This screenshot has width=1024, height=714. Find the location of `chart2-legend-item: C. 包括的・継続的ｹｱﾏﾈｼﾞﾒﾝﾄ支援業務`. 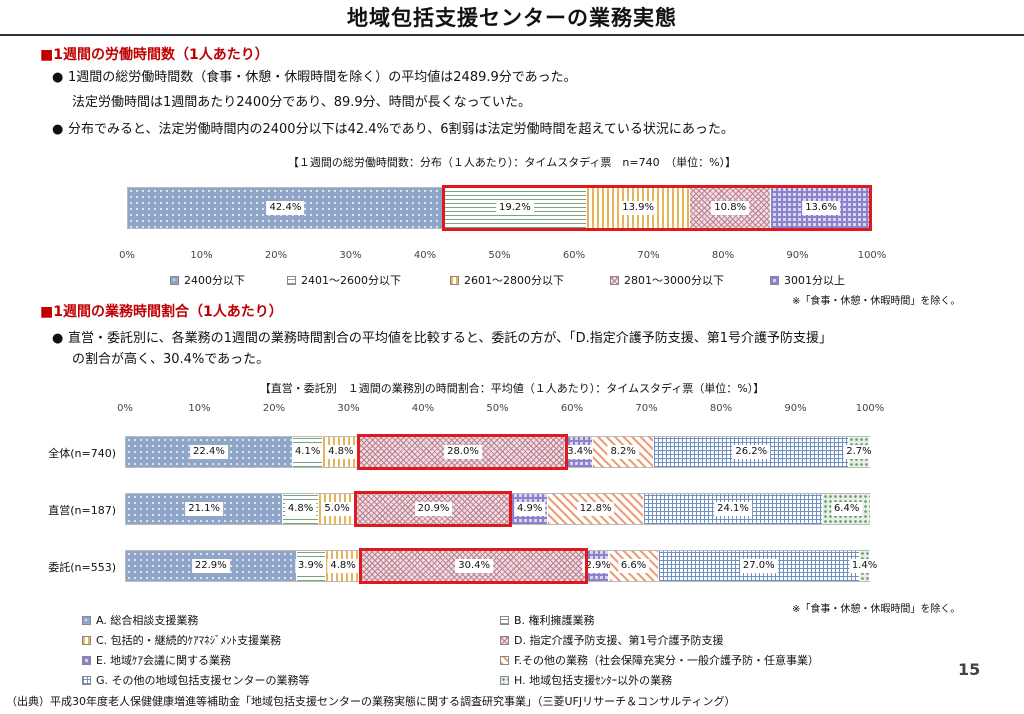

chart2-legend-item: C. 包括的・継続的ｹｱﾏﾈｼﾞﾒﾝﾄ支援業務 is located at coordinates (181, 640).